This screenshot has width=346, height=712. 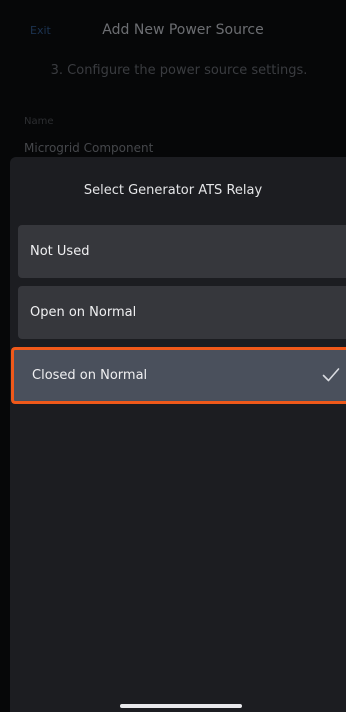 I want to click on option-open-on-normal: Open on Normal, so click(x=182, y=312).